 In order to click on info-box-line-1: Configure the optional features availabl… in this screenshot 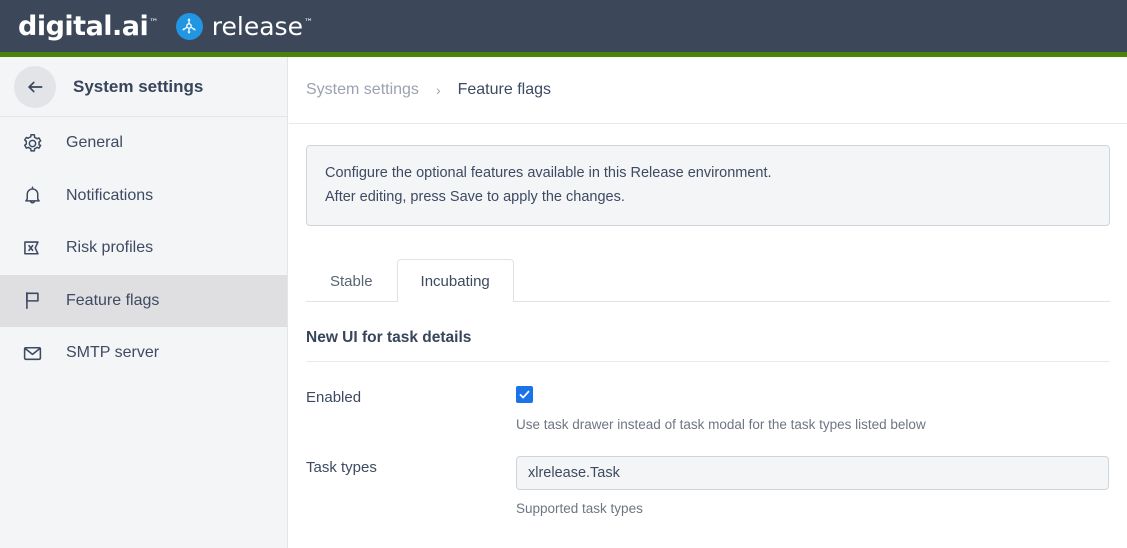, I will do `click(548, 173)`.